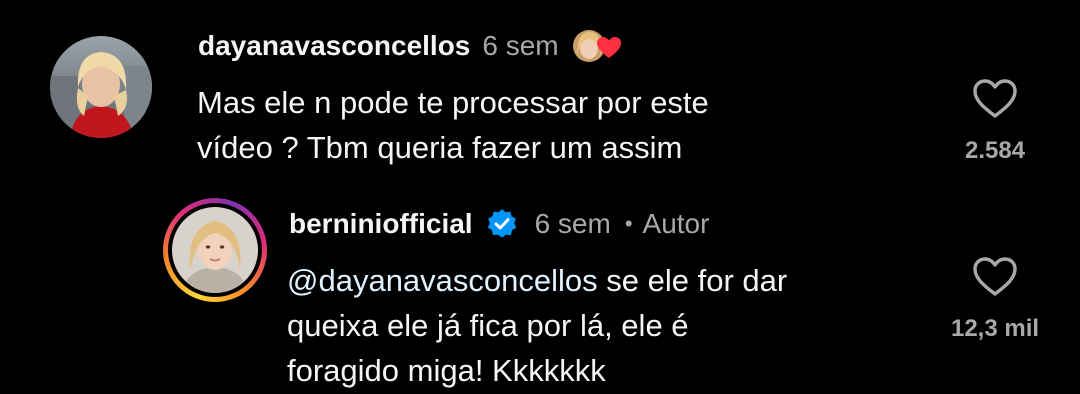 Image resolution: width=1080 pixels, height=394 pixels. What do you see at coordinates (697, 280) in the screenshot?
I see `reply-text-fragment: se ele for dar` at bounding box center [697, 280].